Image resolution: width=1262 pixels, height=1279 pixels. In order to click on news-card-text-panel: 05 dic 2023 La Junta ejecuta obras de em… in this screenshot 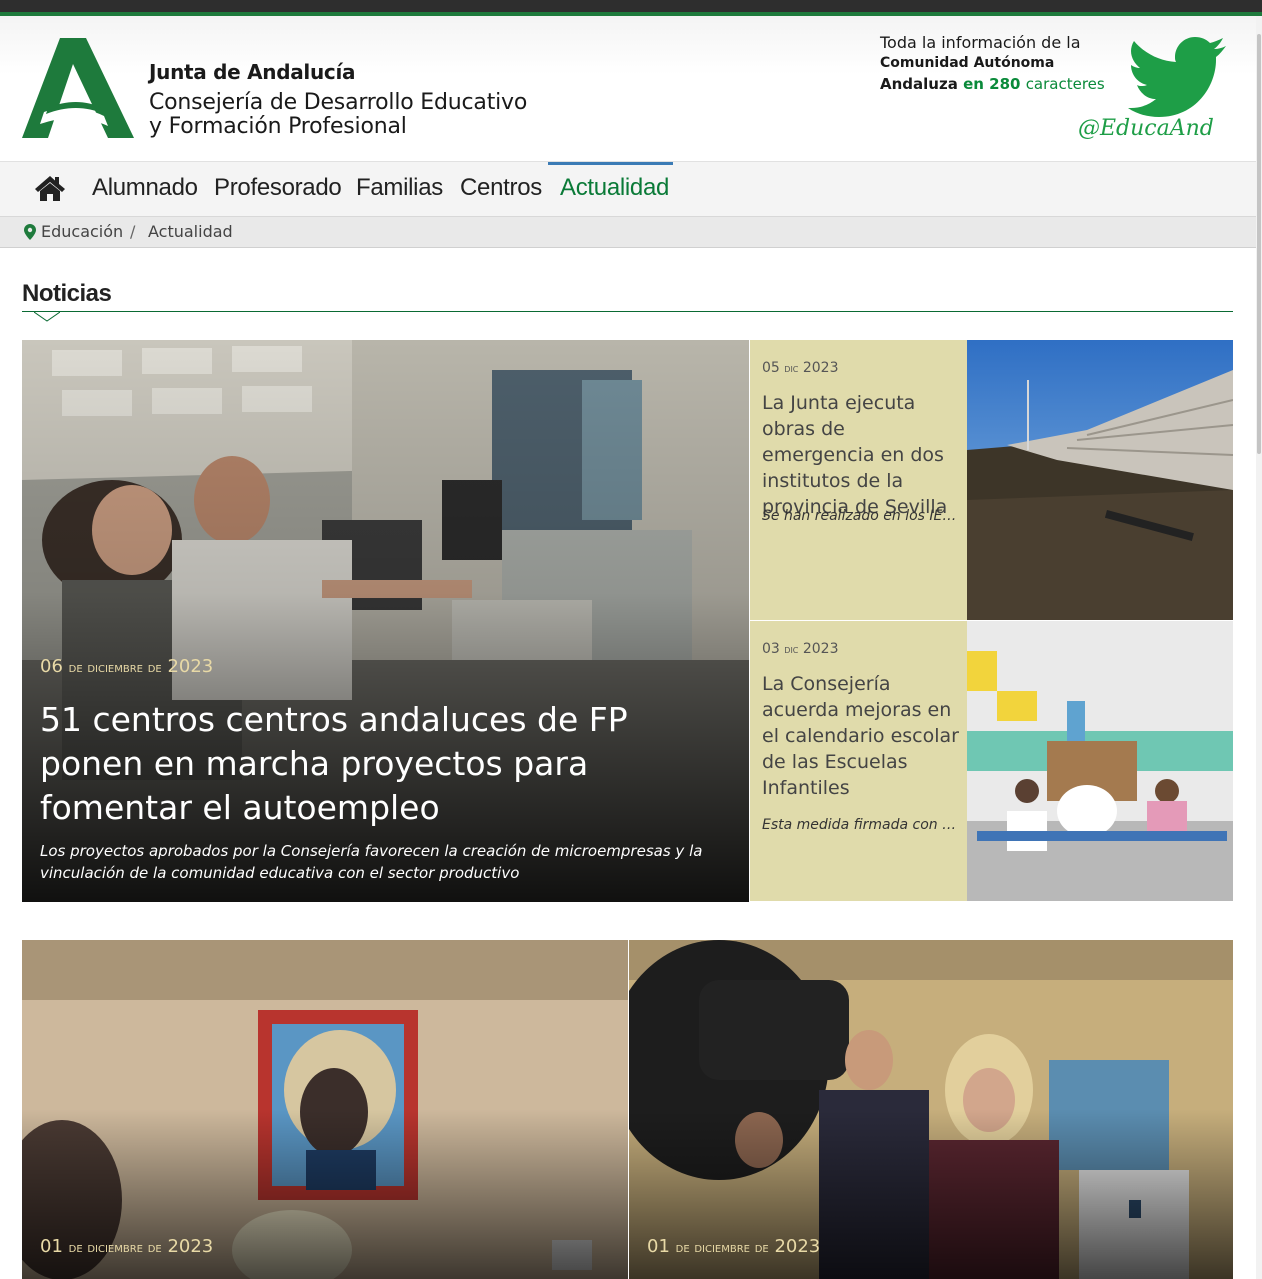, I will do `click(858, 480)`.